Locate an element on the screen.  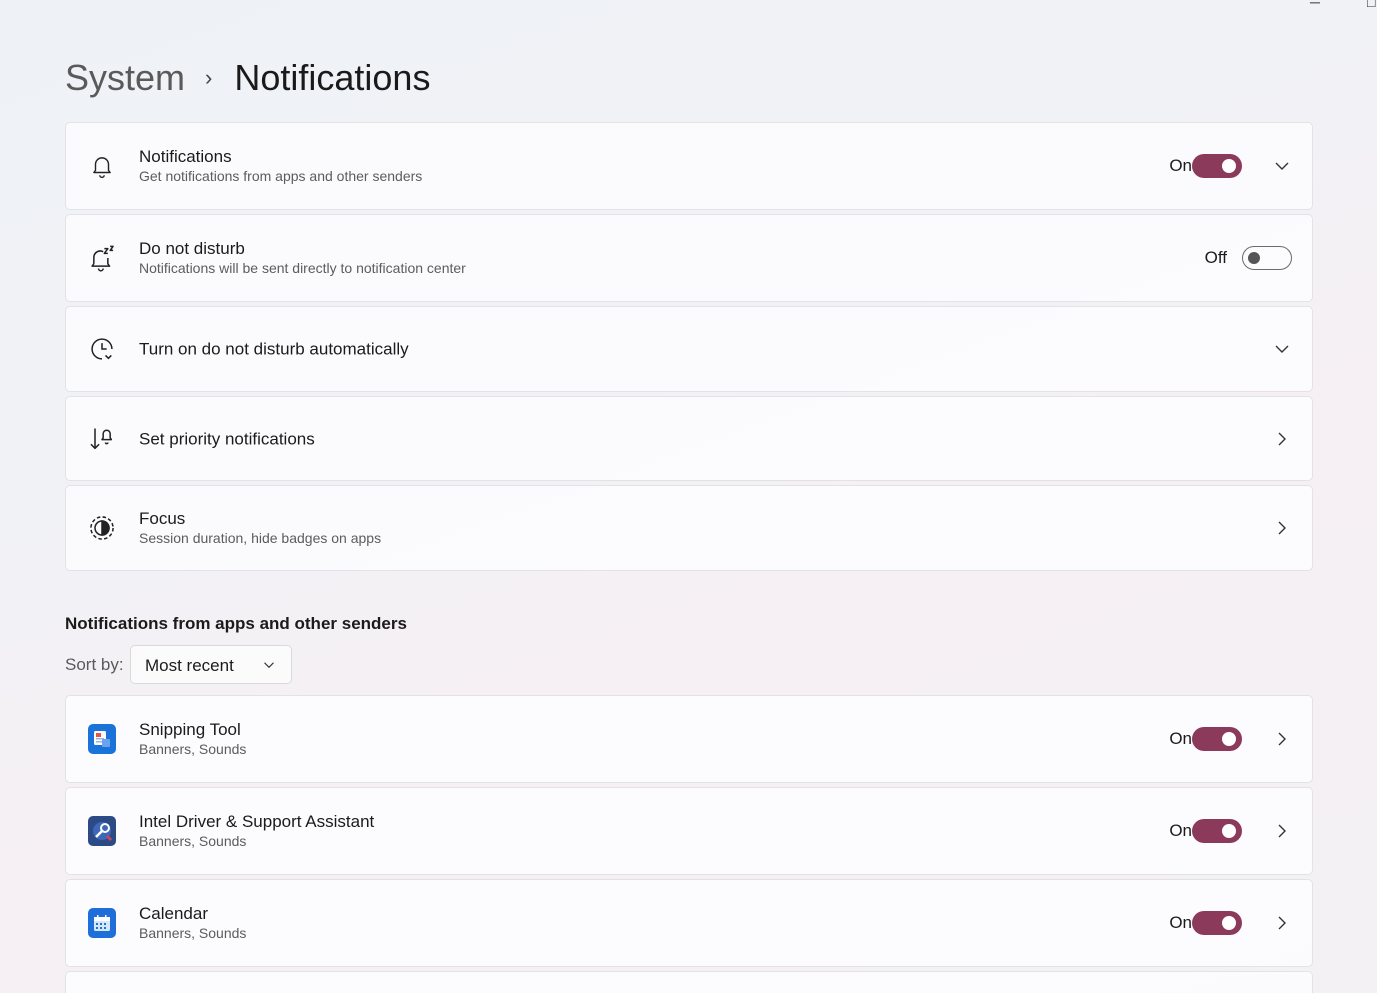
intel-dsa-icon is located at coordinates (102, 831).